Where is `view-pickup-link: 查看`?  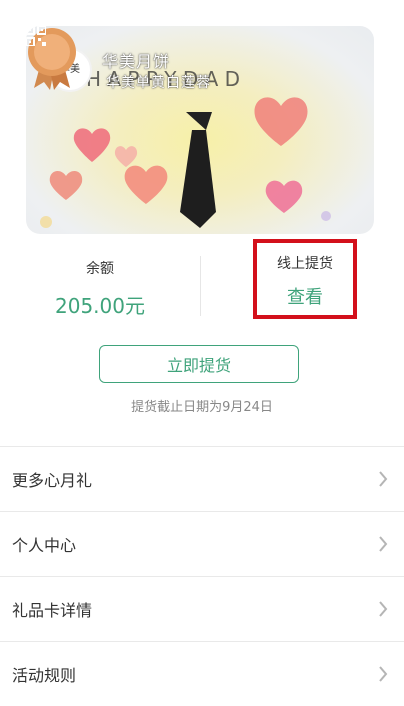 view-pickup-link: 查看 is located at coordinates (305, 296).